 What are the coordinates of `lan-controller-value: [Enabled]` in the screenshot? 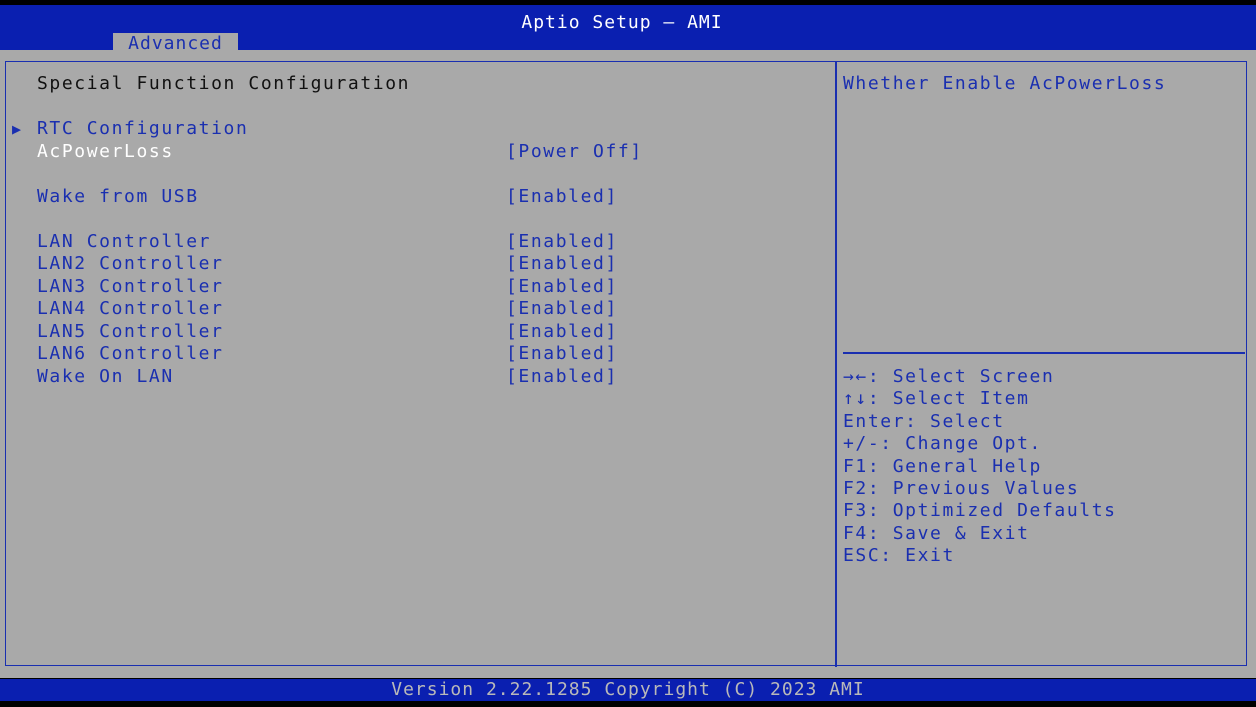 It's located at (562, 242).